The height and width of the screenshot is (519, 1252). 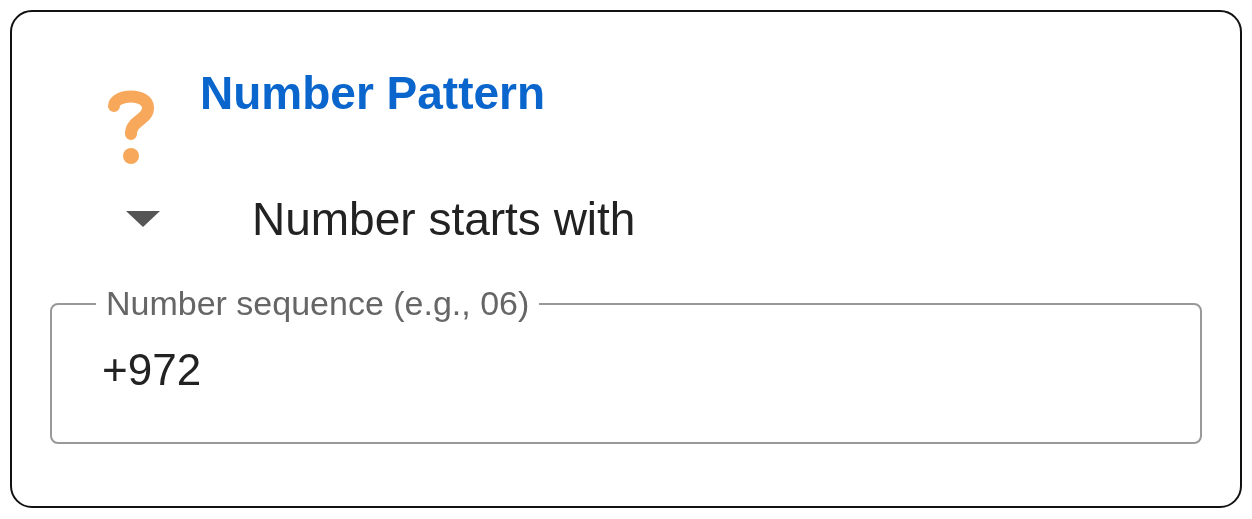 I want to click on caret-icon, so click(x=143, y=219).